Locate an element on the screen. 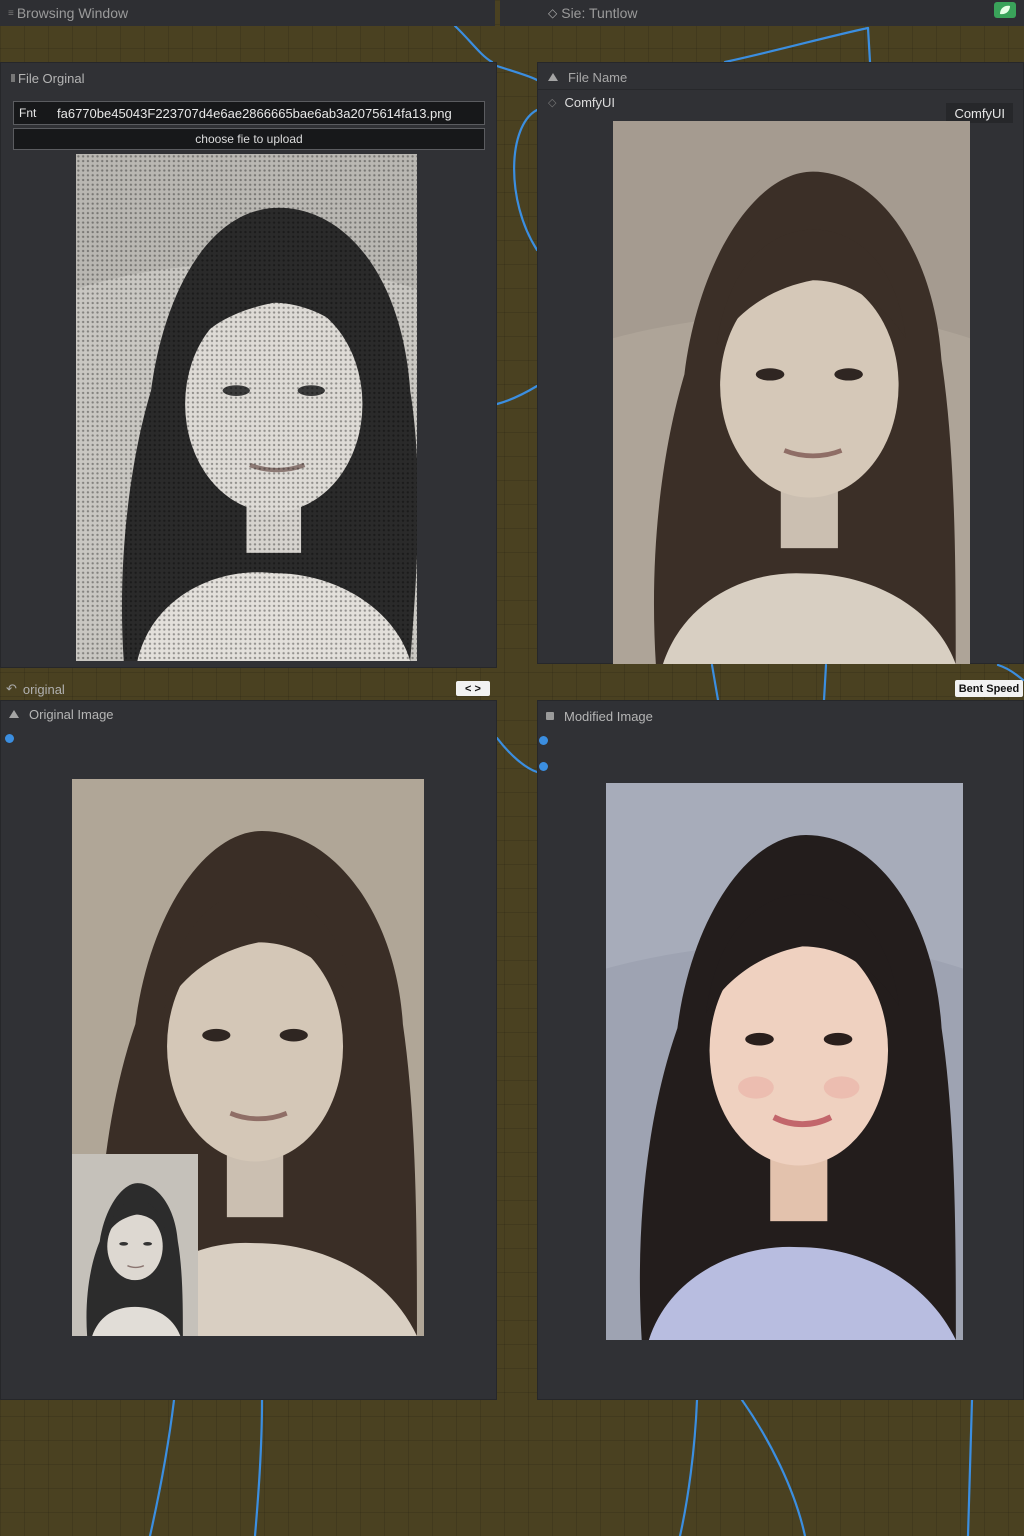 The height and width of the screenshot is (1536, 1024). comfyui-tag: ComfyUI is located at coordinates (979, 113).